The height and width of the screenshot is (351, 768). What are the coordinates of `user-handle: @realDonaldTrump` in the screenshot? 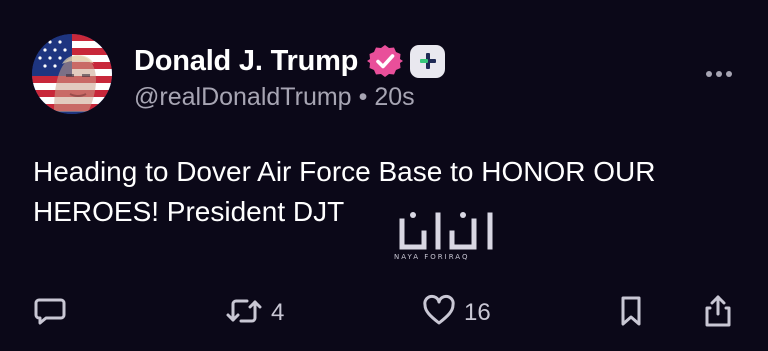 It's located at (243, 97).